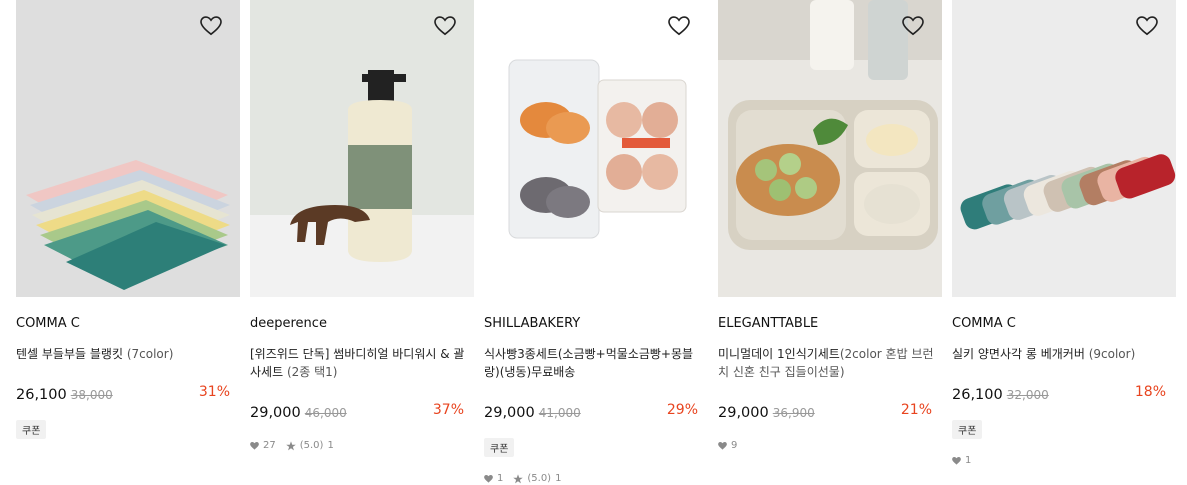 The width and height of the screenshot is (1187, 485). What do you see at coordinates (448, 410) in the screenshot?
I see `discount-rate: 37%` at bounding box center [448, 410].